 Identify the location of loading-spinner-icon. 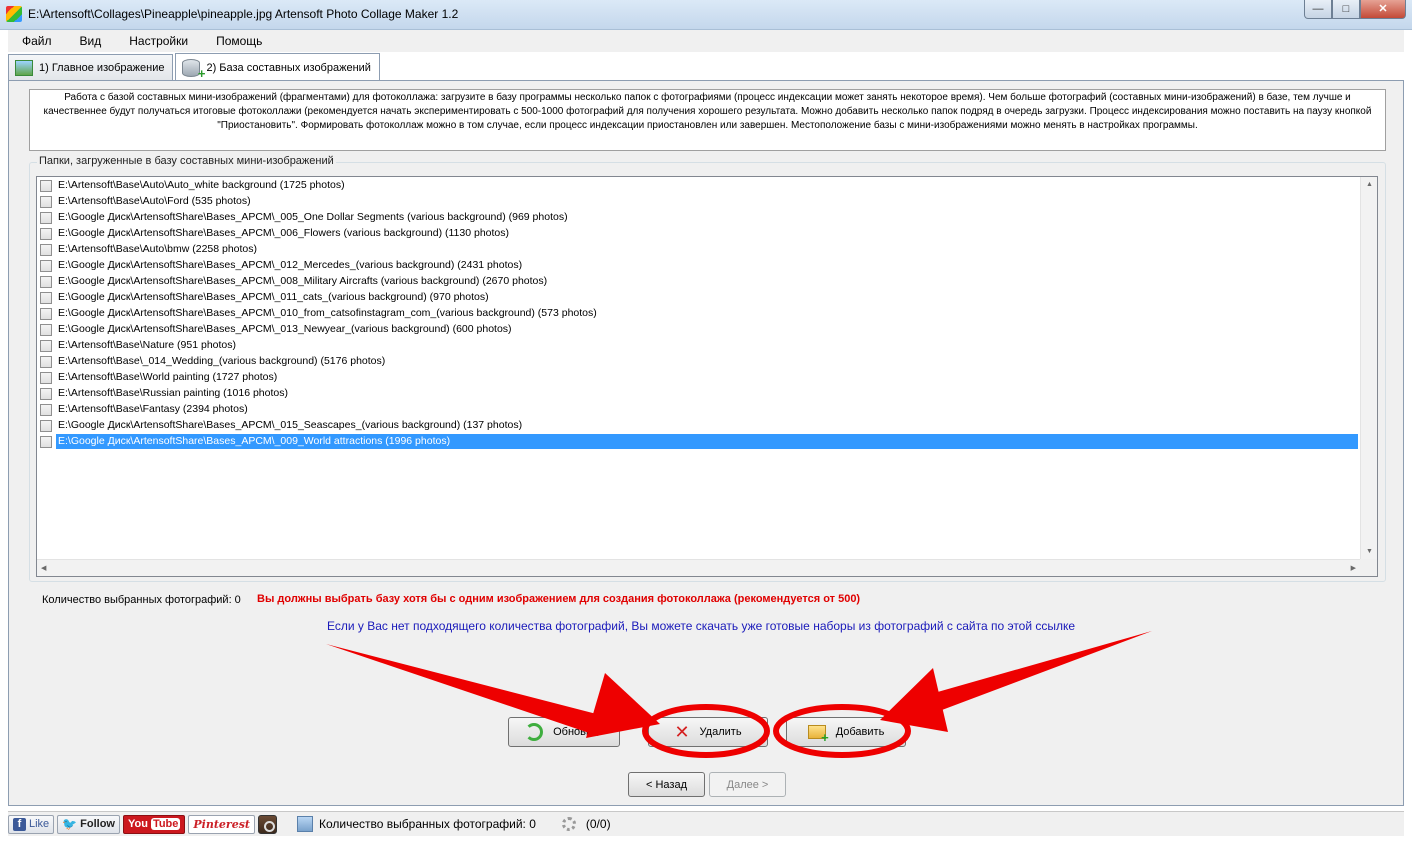
(568, 824).